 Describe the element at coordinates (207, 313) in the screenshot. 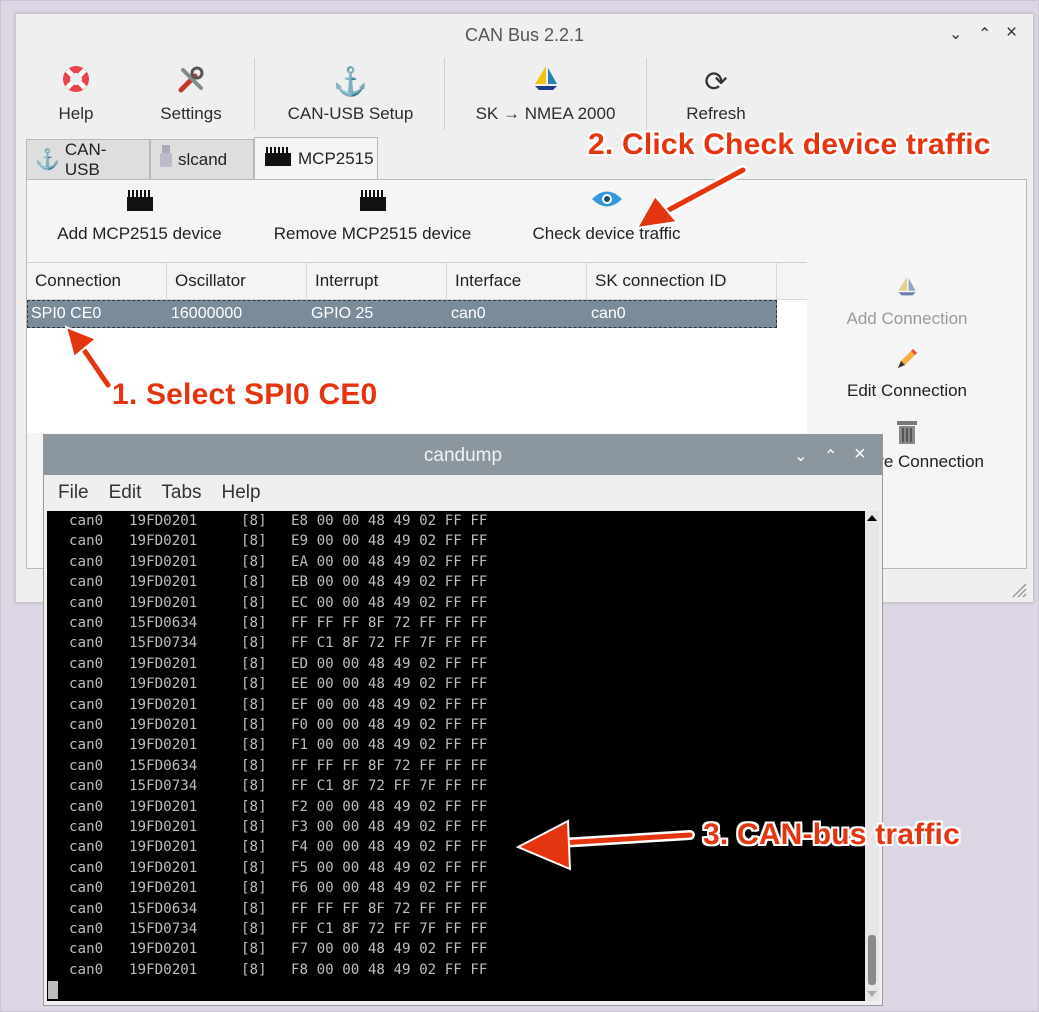

I see `cell-oscillator: 16000000` at that location.